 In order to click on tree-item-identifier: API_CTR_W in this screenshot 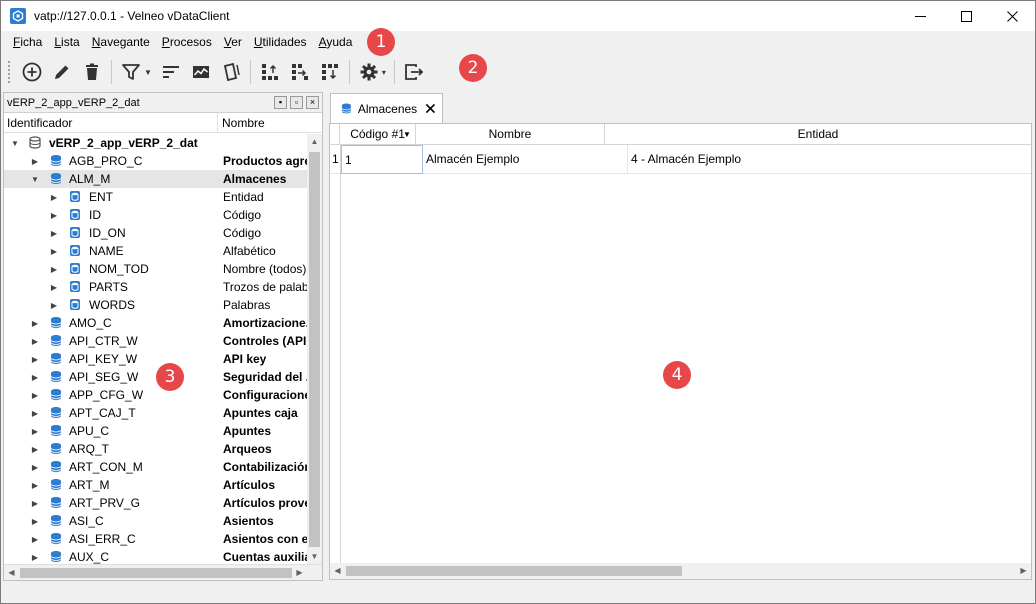, I will do `click(103, 341)`.